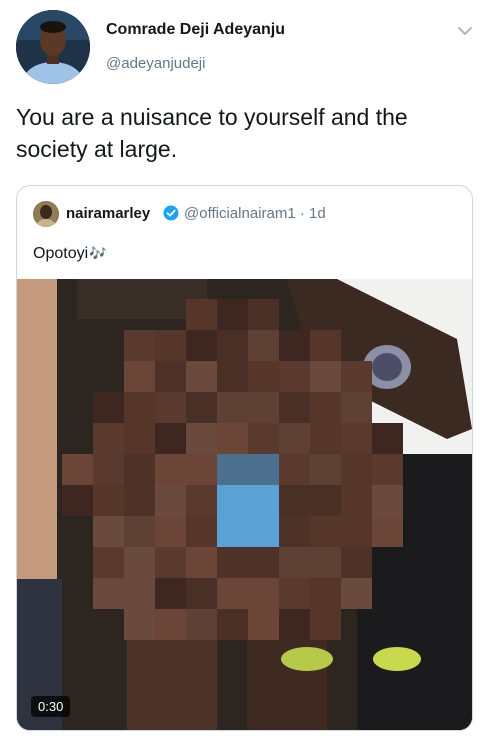 The height and width of the screenshot is (742, 490). I want to click on quoted-tweet-text: Opotoyi🎶, so click(70, 254).